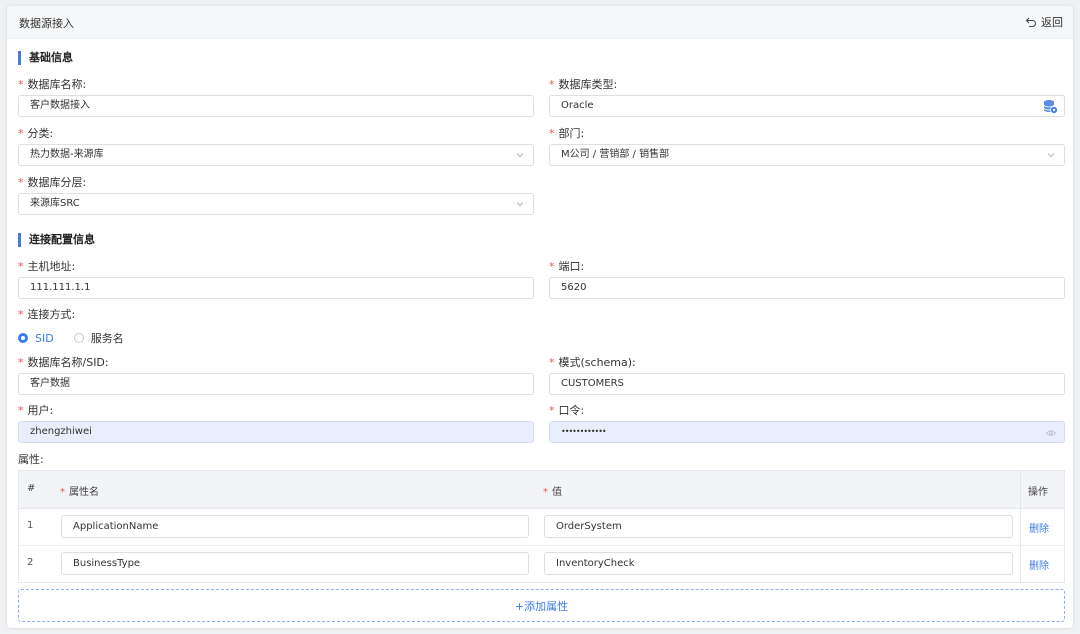 This screenshot has width=1080, height=634. Describe the element at coordinates (107, 338) in the screenshot. I see `radio-service-name-label: 服务名` at that location.